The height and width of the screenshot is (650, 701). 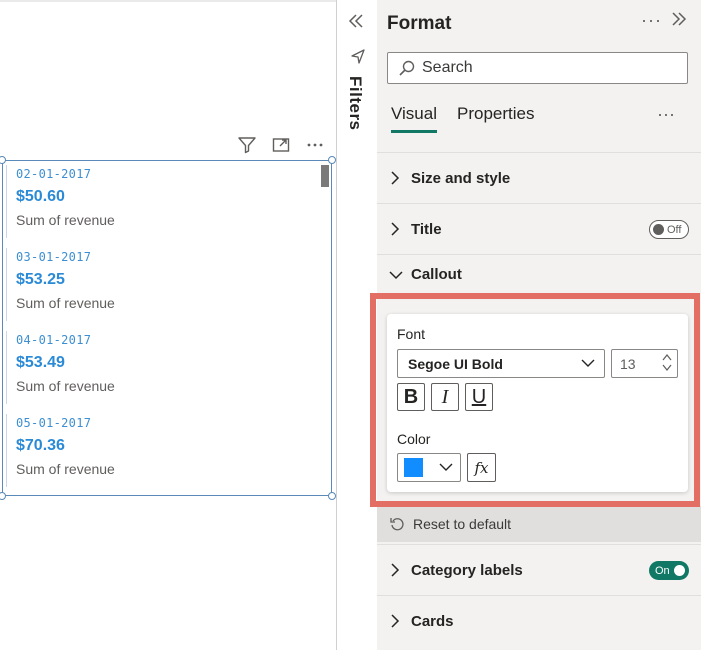 I want to click on section-category-labels: Category labels On, so click(x=539, y=569).